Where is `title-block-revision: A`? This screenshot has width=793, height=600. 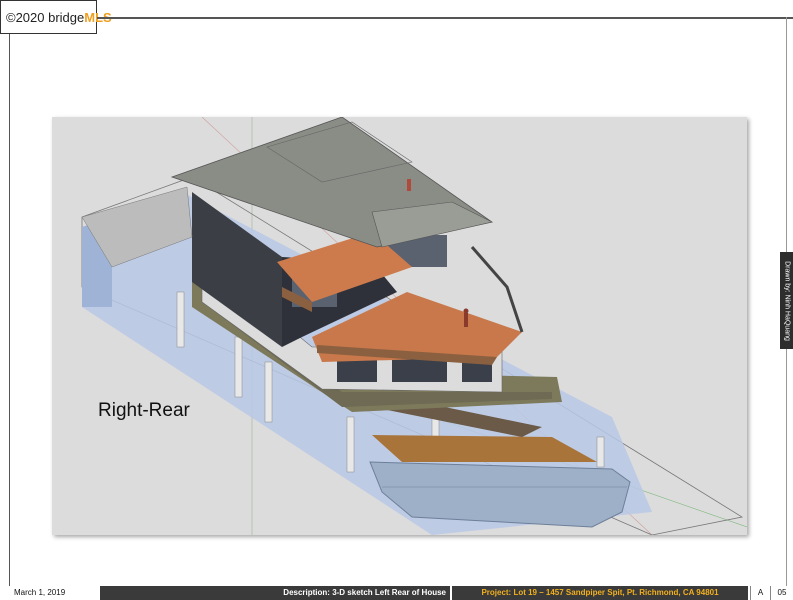 title-block-revision: A is located at coordinates (760, 593).